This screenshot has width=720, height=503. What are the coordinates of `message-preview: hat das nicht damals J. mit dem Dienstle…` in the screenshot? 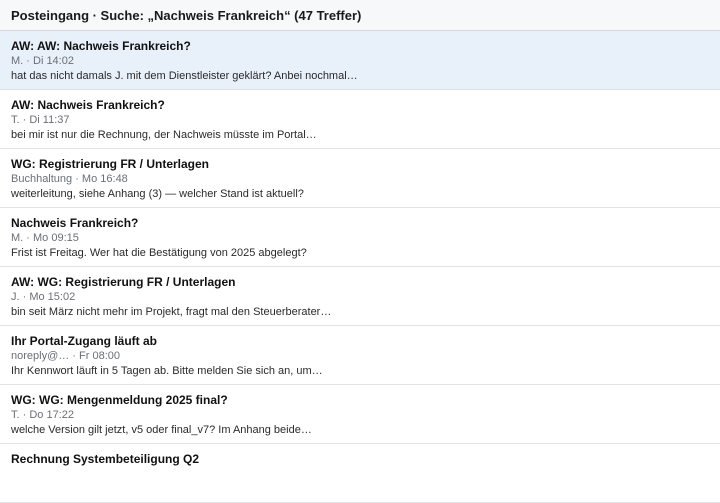 It's located at (184, 76).